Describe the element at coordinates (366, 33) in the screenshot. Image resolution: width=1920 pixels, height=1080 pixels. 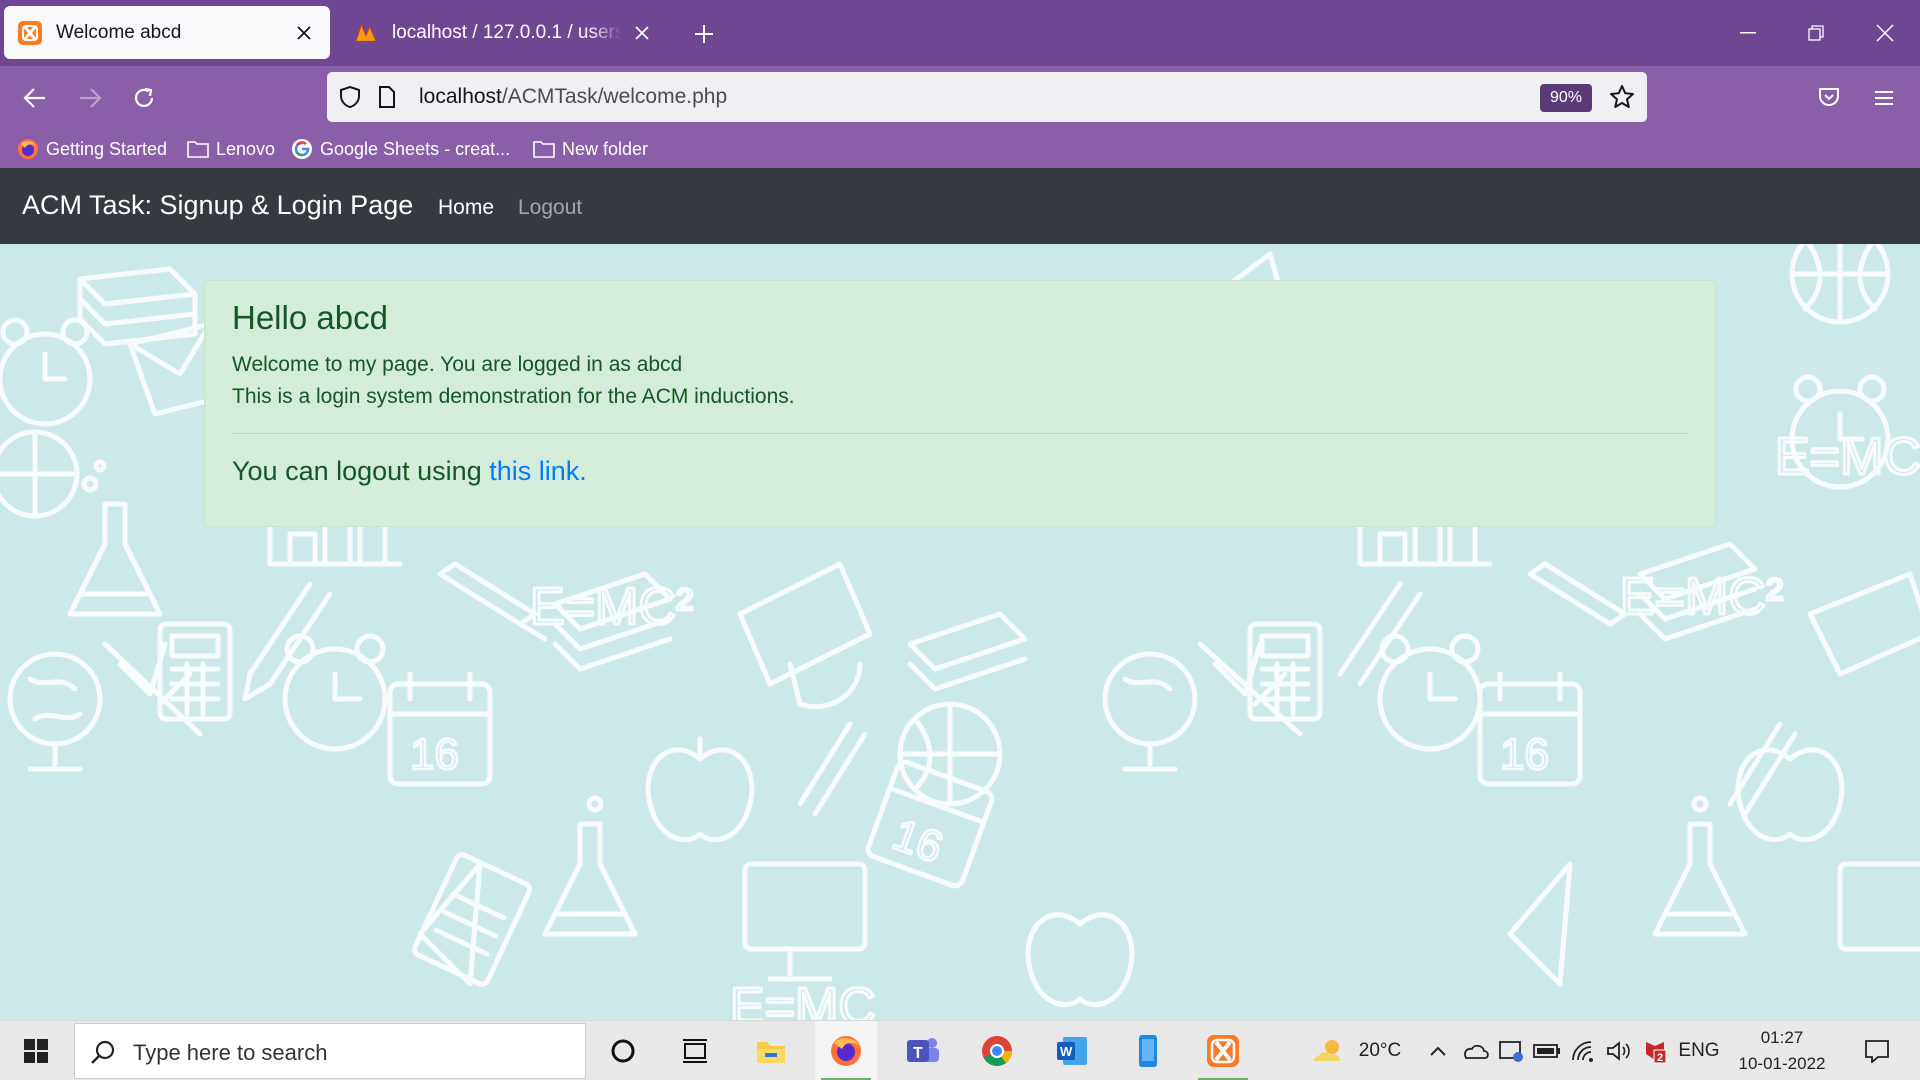
I see `phpmyadmin-favicon-icon` at that location.